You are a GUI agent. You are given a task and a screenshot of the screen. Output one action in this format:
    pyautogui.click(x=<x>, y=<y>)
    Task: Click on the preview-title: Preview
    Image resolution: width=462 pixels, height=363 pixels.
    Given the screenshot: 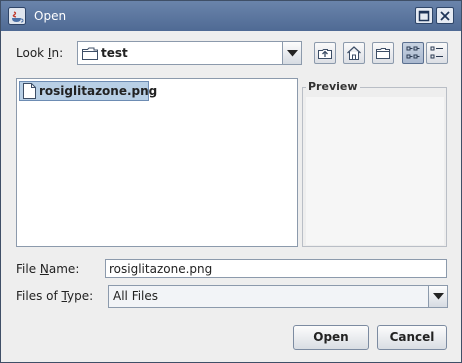 What is the action you would take?
    pyautogui.click(x=333, y=86)
    